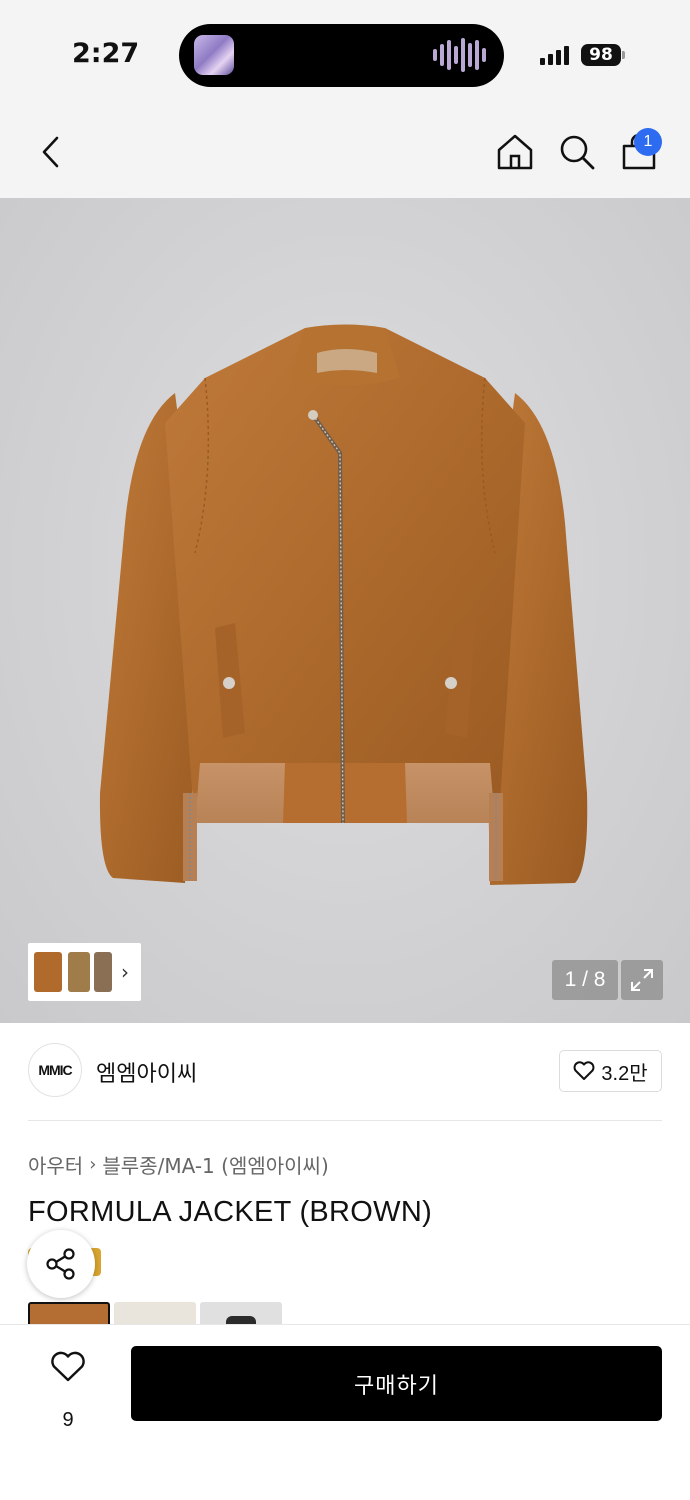  I want to click on color-option-black, so click(241, 1314).